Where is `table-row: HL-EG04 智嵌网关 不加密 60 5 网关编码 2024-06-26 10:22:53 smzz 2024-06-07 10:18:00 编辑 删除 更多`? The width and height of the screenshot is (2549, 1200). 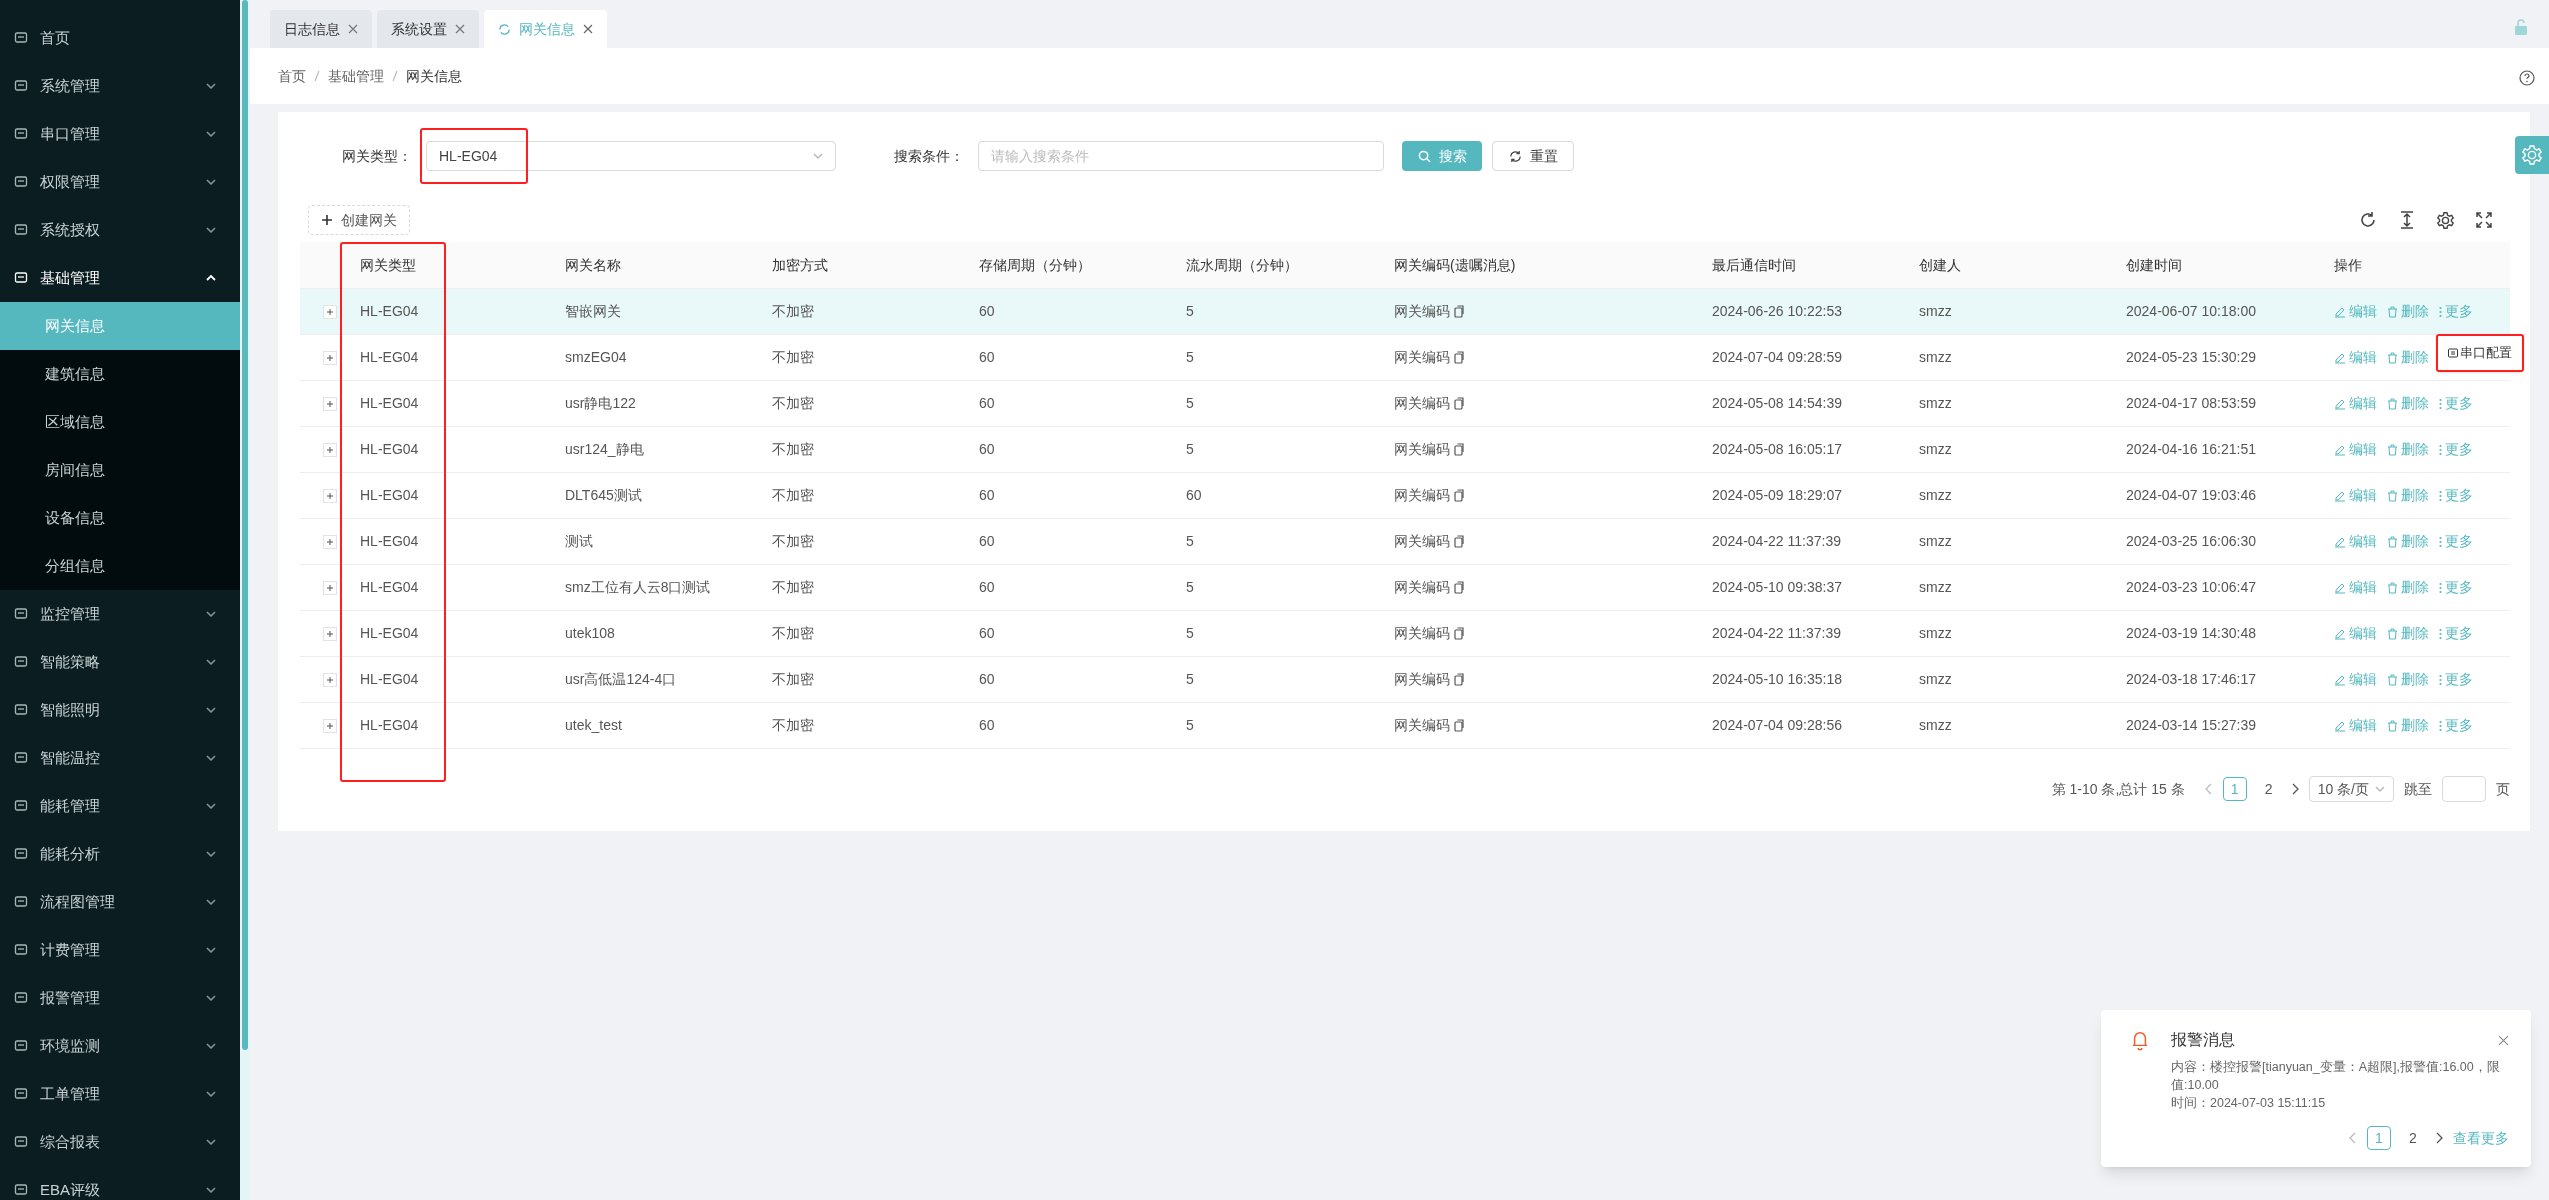 table-row: HL-EG04 智嵌网关 不加密 60 5 网关编码 2024-06-26 10:22:53 smzz 2024-06-07 10:18:00 编辑 删除 更多 is located at coordinates (1405, 312).